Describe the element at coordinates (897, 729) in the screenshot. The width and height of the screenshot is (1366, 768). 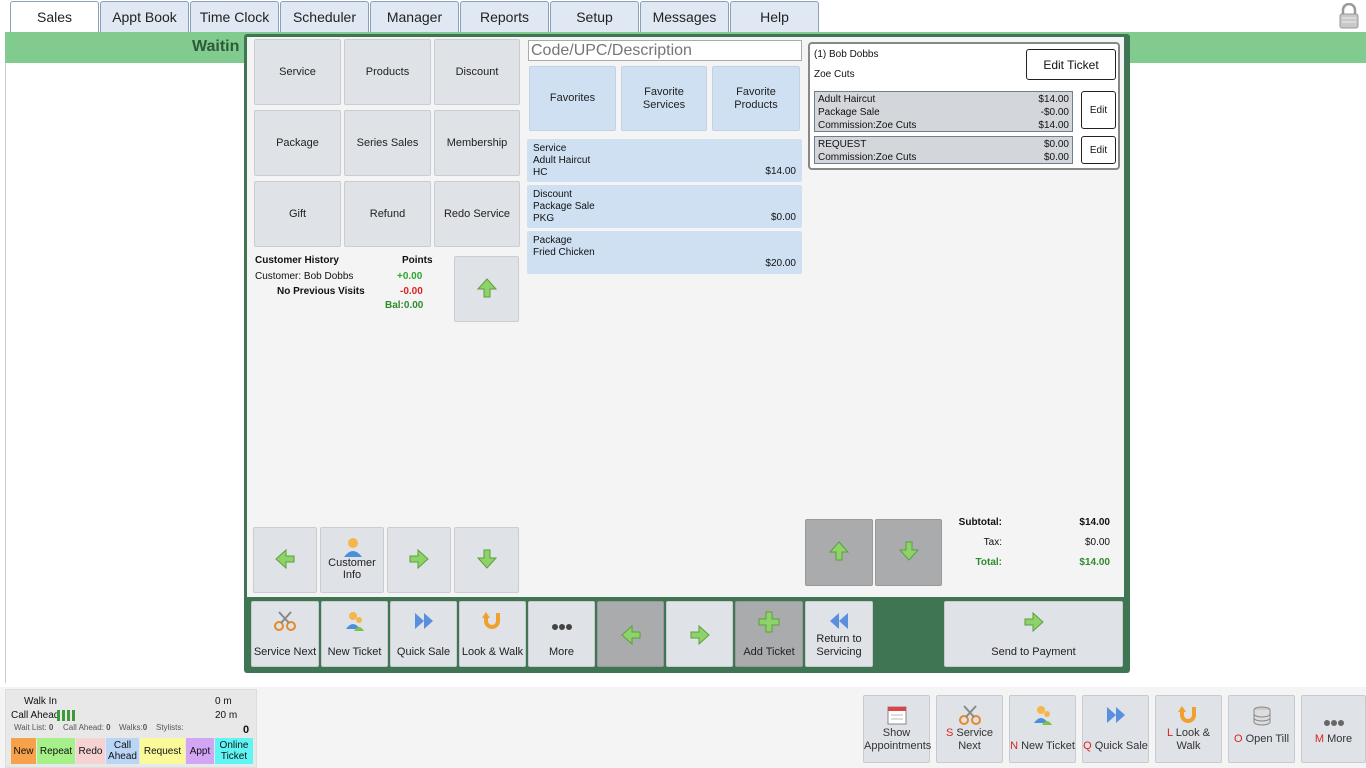
I see `show-appointments-button: Show Appointments` at that location.